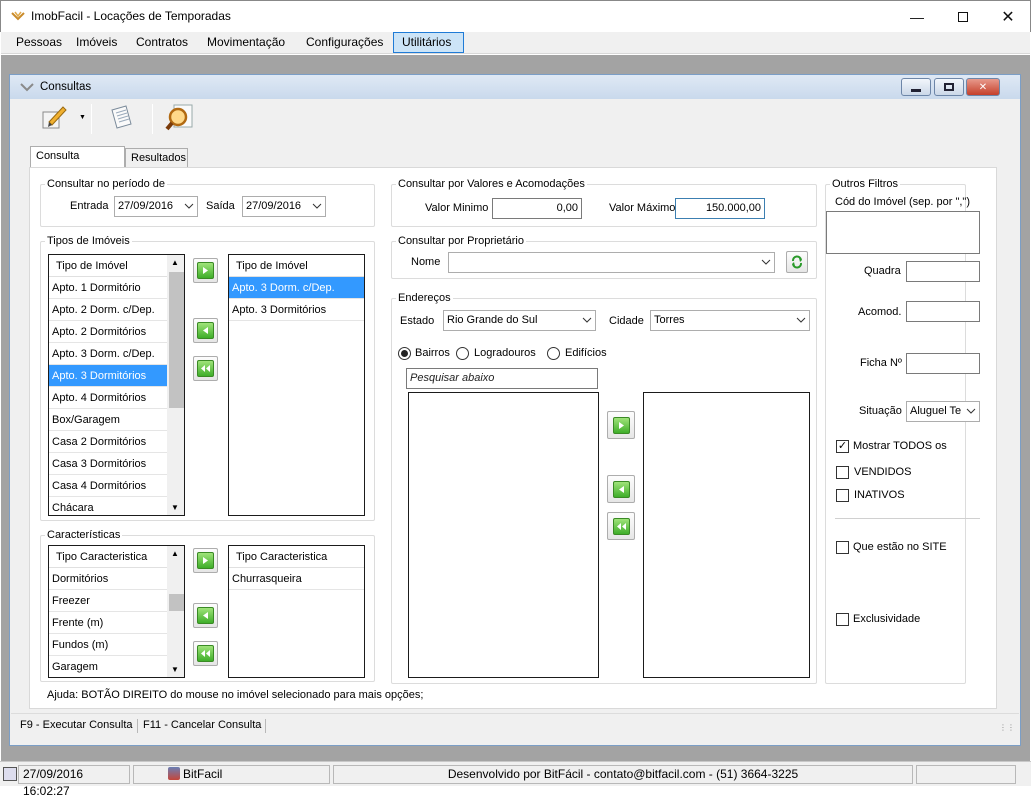  What do you see at coordinates (116, 420) in the screenshot?
I see `list-item: Box/Garagem` at bounding box center [116, 420].